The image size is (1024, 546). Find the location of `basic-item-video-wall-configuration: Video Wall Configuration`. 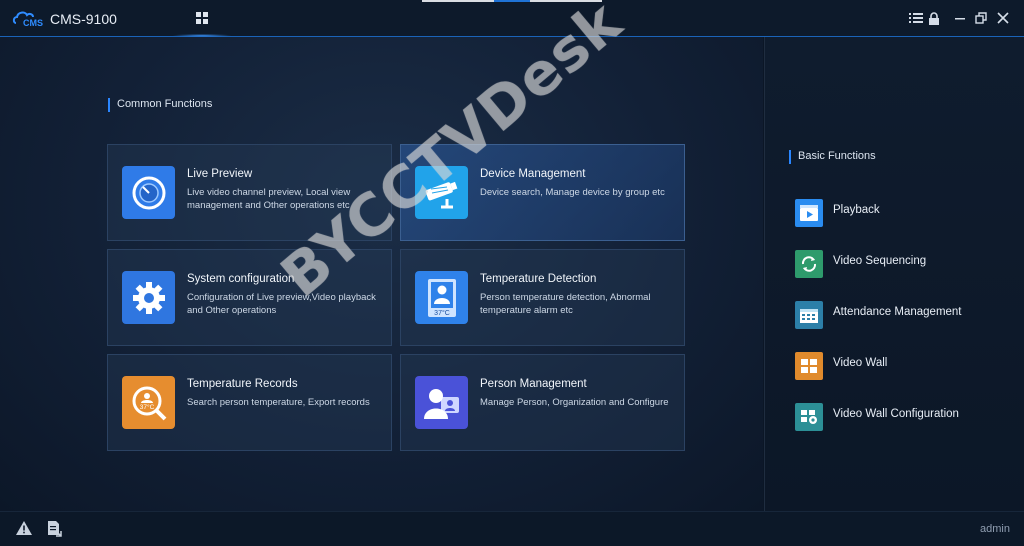

basic-item-video-wall-configuration: Video Wall Configuration is located at coordinates (900, 418).